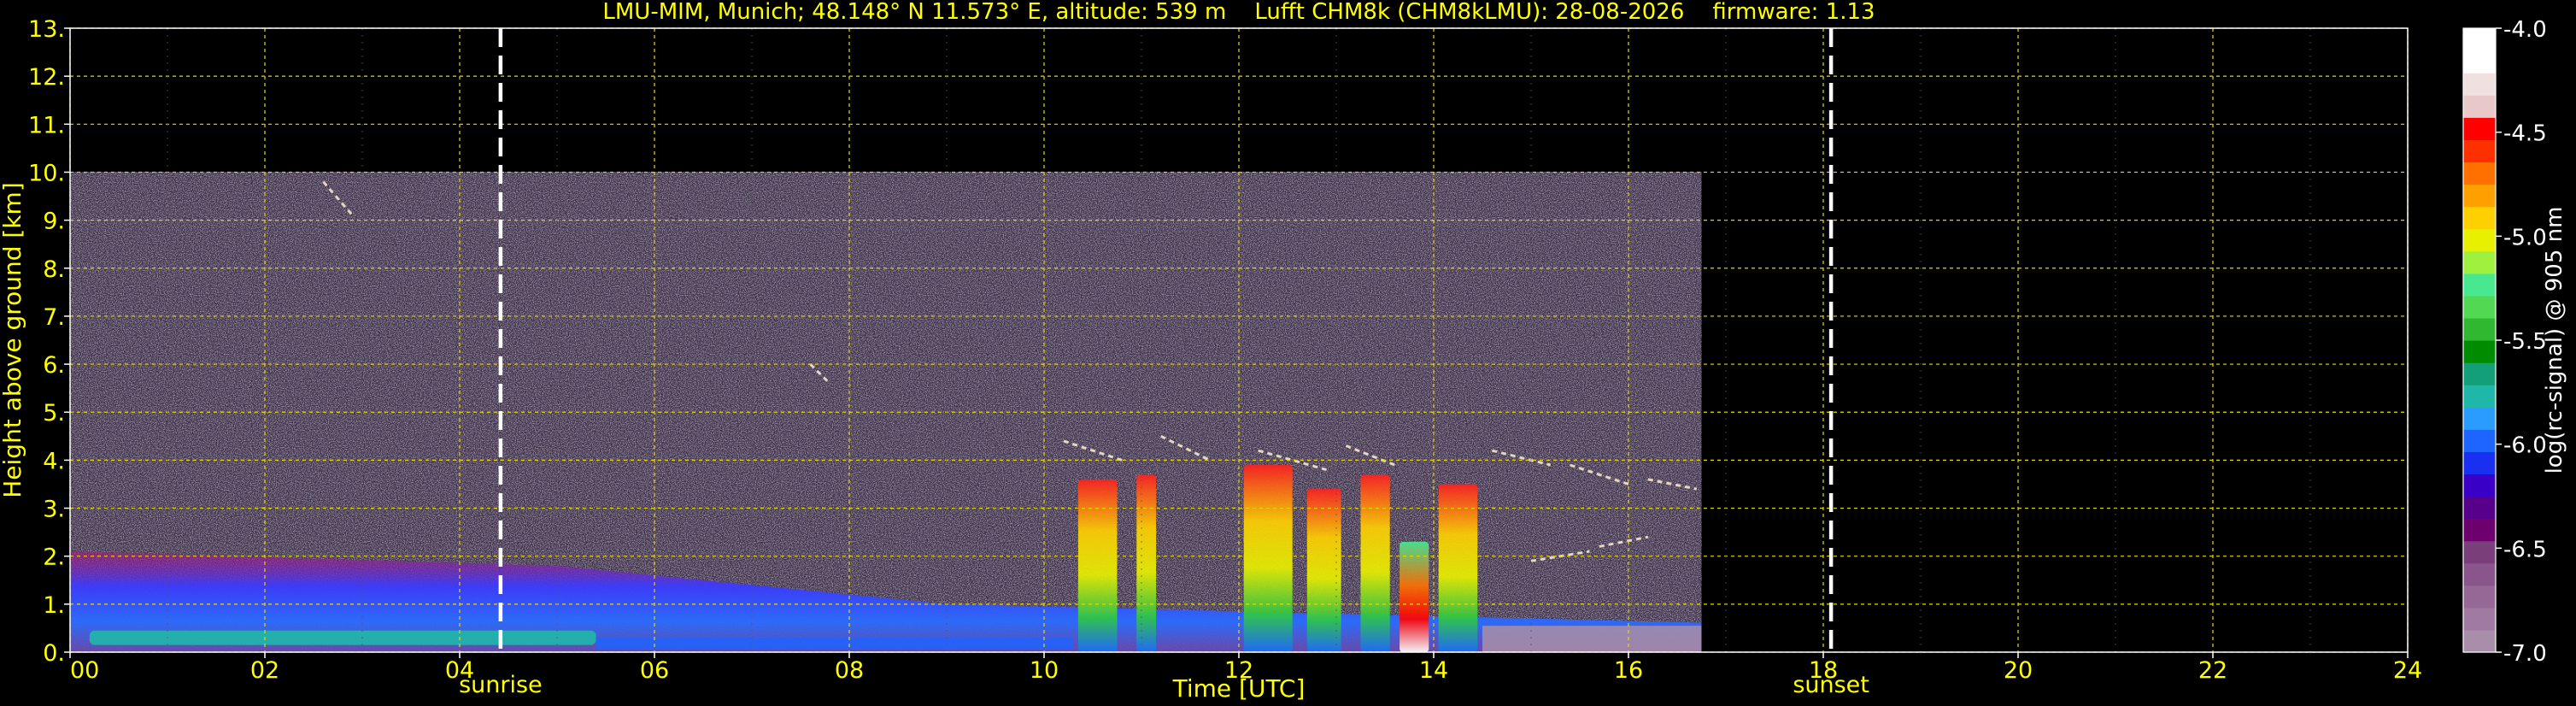  What do you see at coordinates (46, 173) in the screenshot?
I see `y-tick-label: 10.` at bounding box center [46, 173].